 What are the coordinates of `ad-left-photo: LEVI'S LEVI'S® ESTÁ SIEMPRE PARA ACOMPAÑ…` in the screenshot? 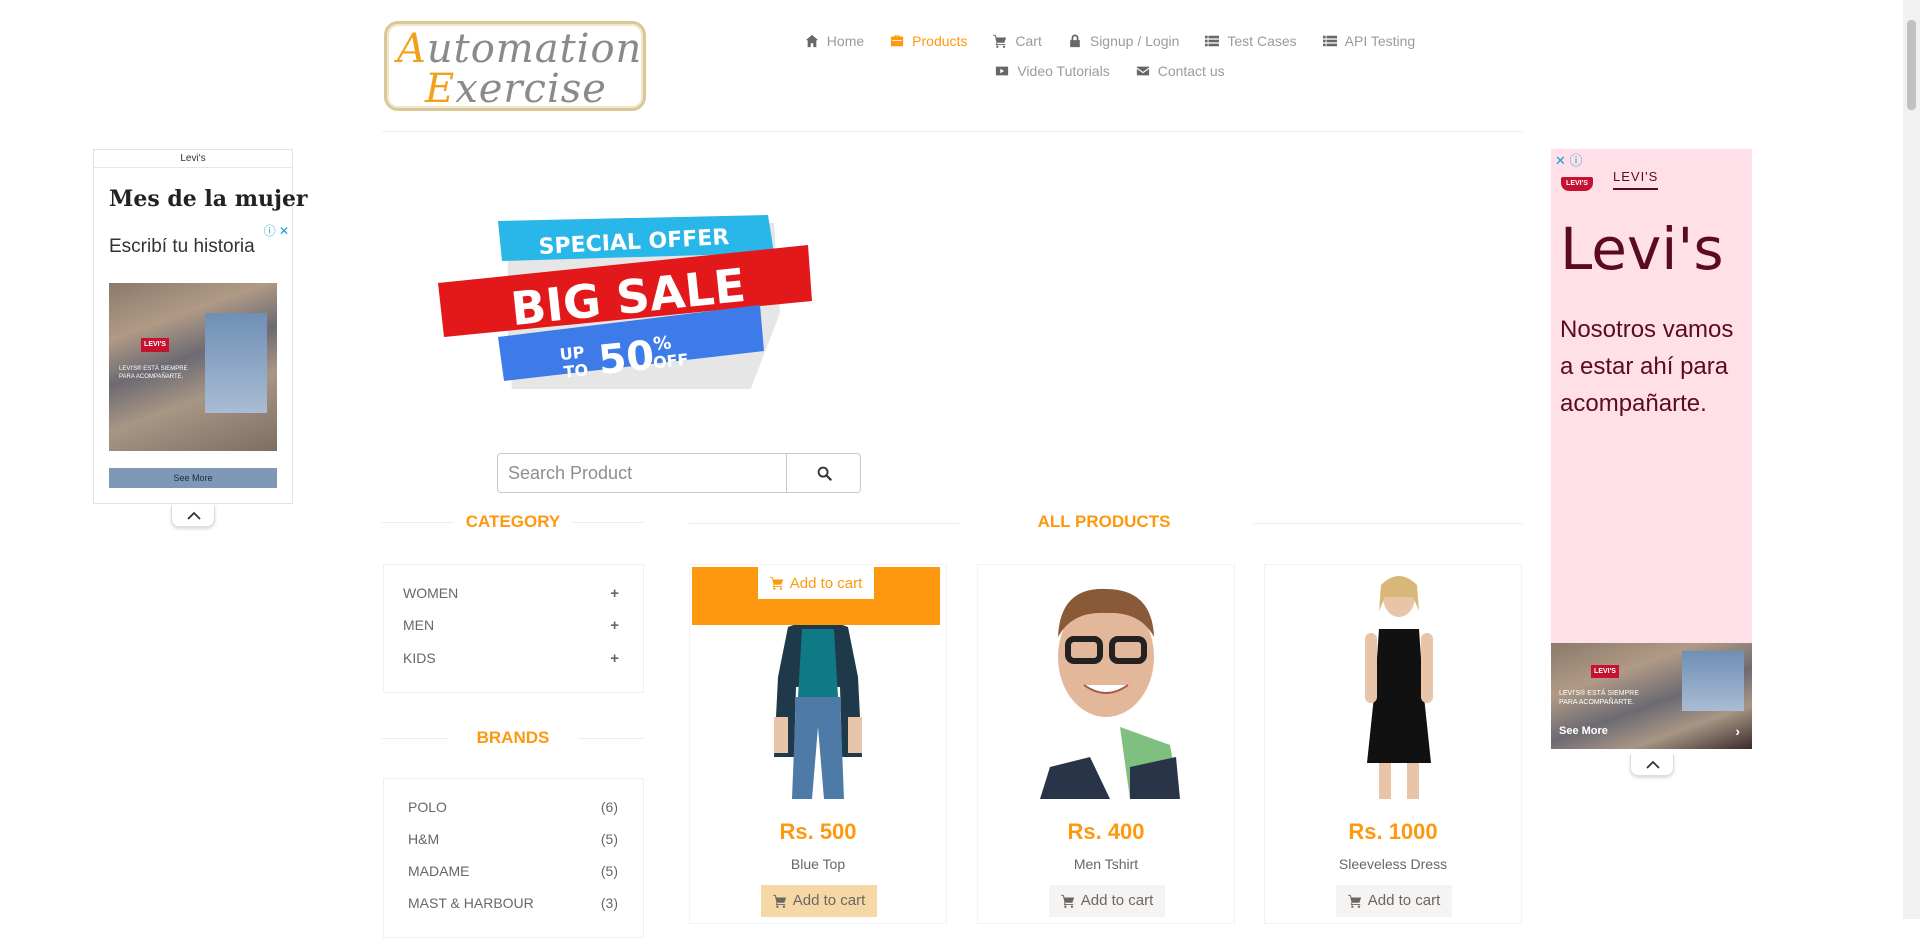 It's located at (193, 367).